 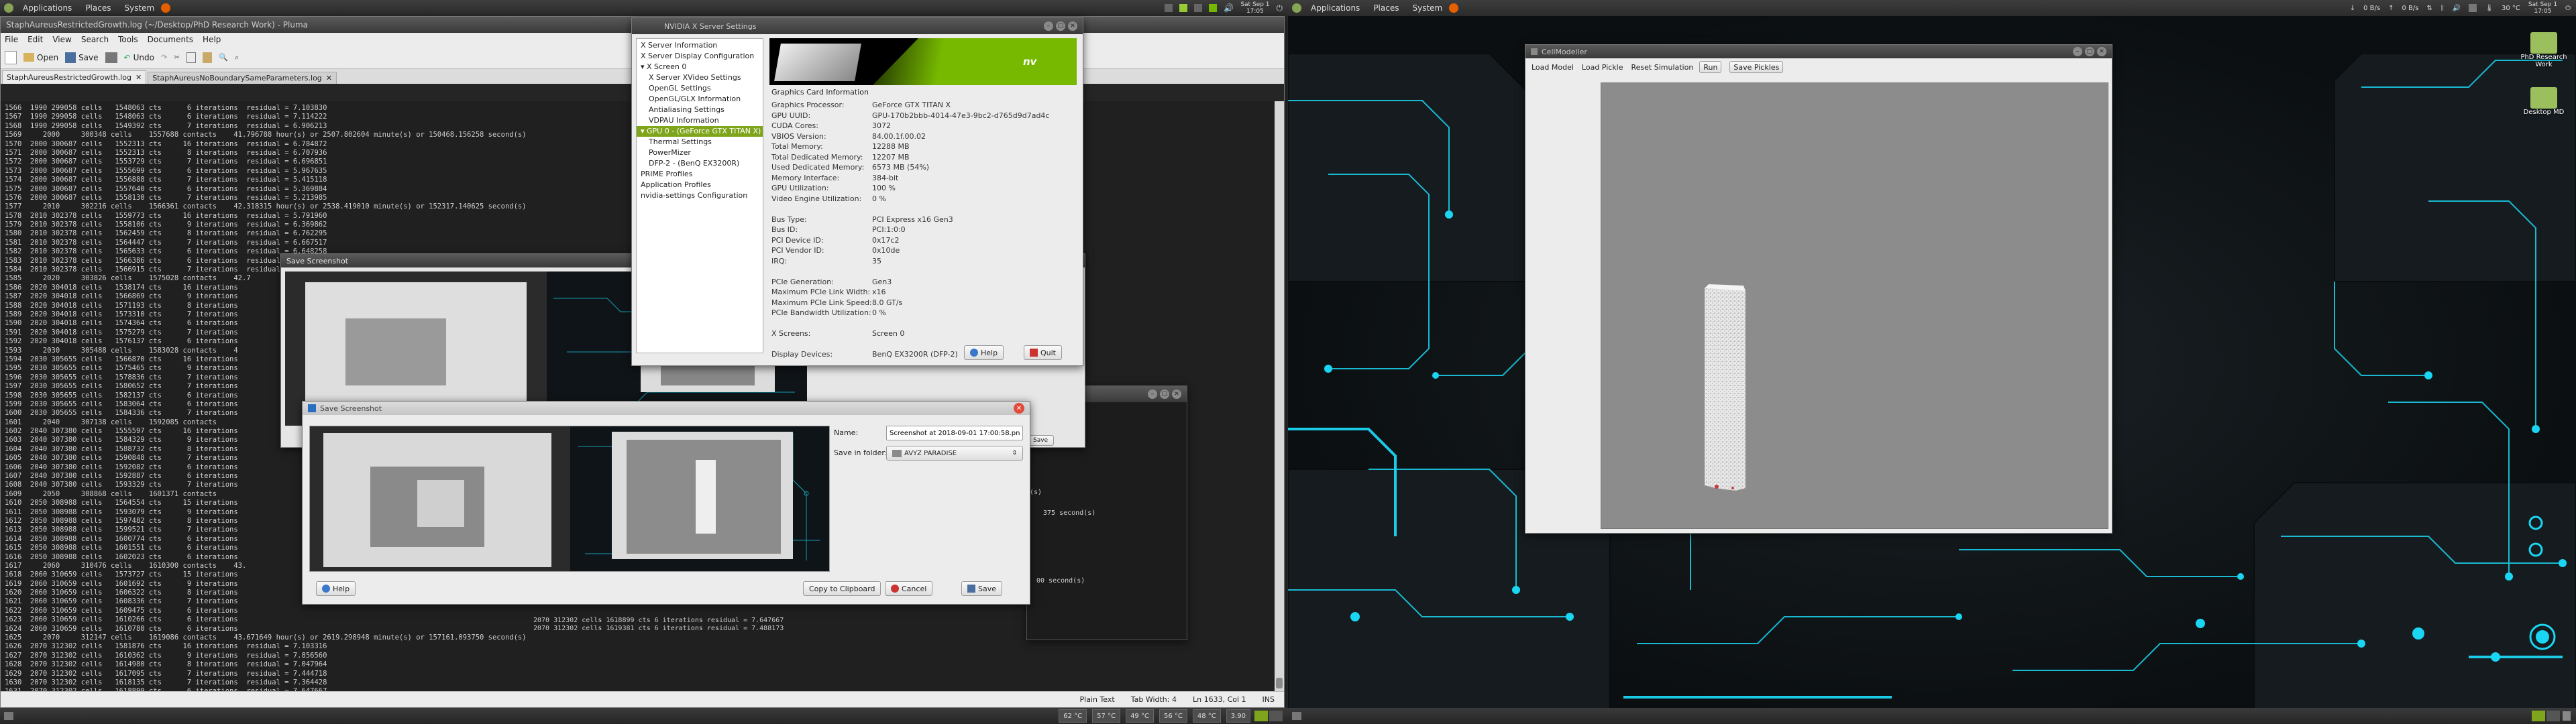 What do you see at coordinates (700, 163) in the screenshot?
I see `tree-item: DFP-2 - (BenQ EX3200R)` at bounding box center [700, 163].